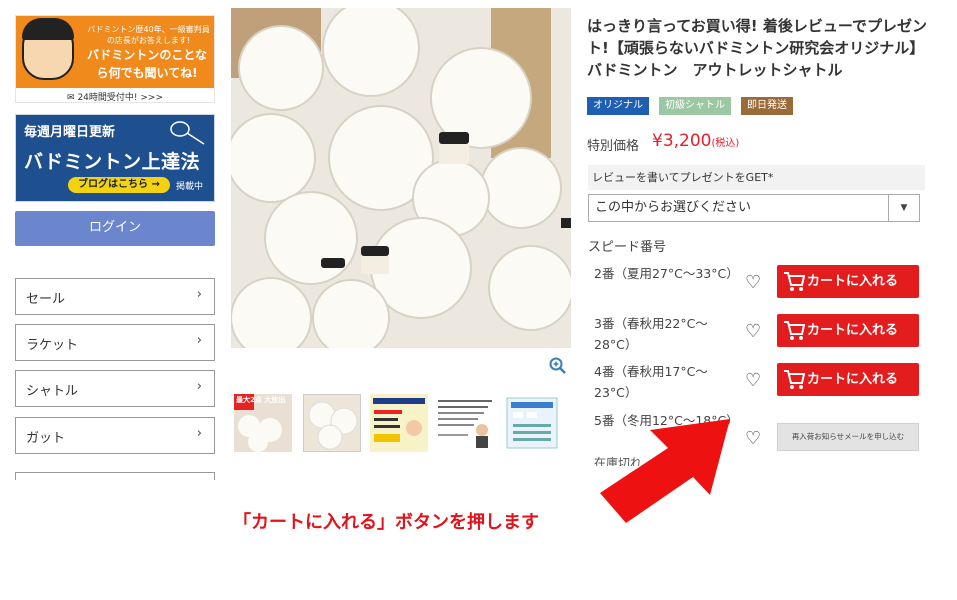 This screenshot has width=957, height=600. What do you see at coordinates (115, 388) in the screenshot?
I see `category-item-shuttle: シャトル ›` at bounding box center [115, 388].